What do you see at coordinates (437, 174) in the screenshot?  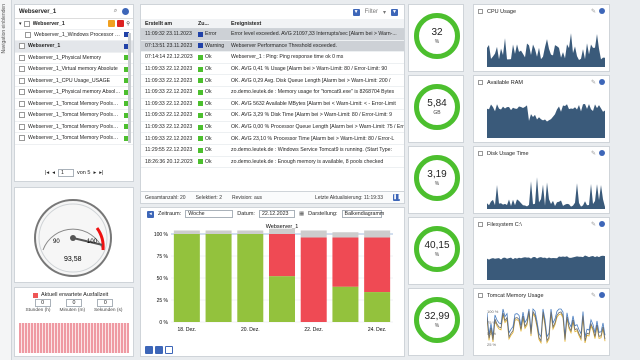 I see `kpi-value: 3,19` at bounding box center [437, 174].